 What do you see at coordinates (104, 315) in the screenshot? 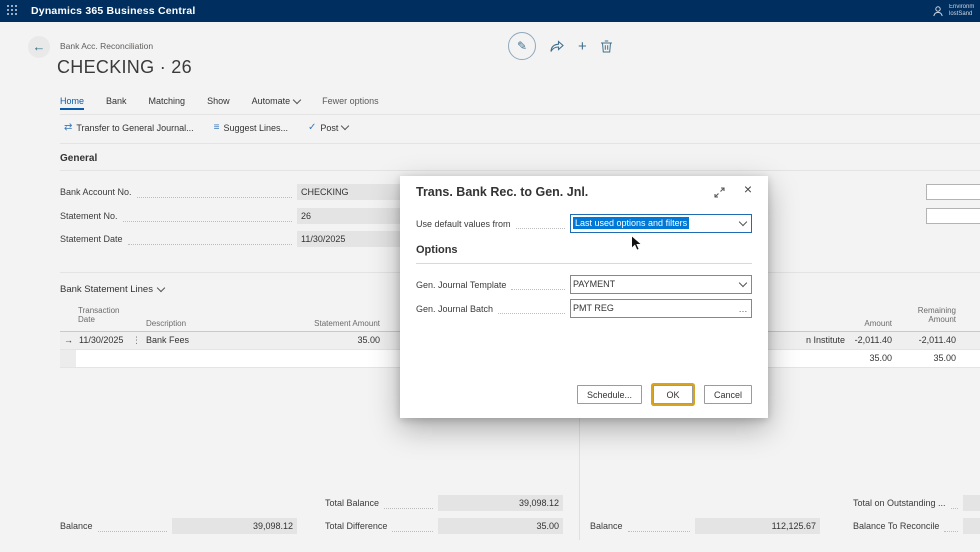
I see `col-transaction-date: Transaction Date` at bounding box center [104, 315].